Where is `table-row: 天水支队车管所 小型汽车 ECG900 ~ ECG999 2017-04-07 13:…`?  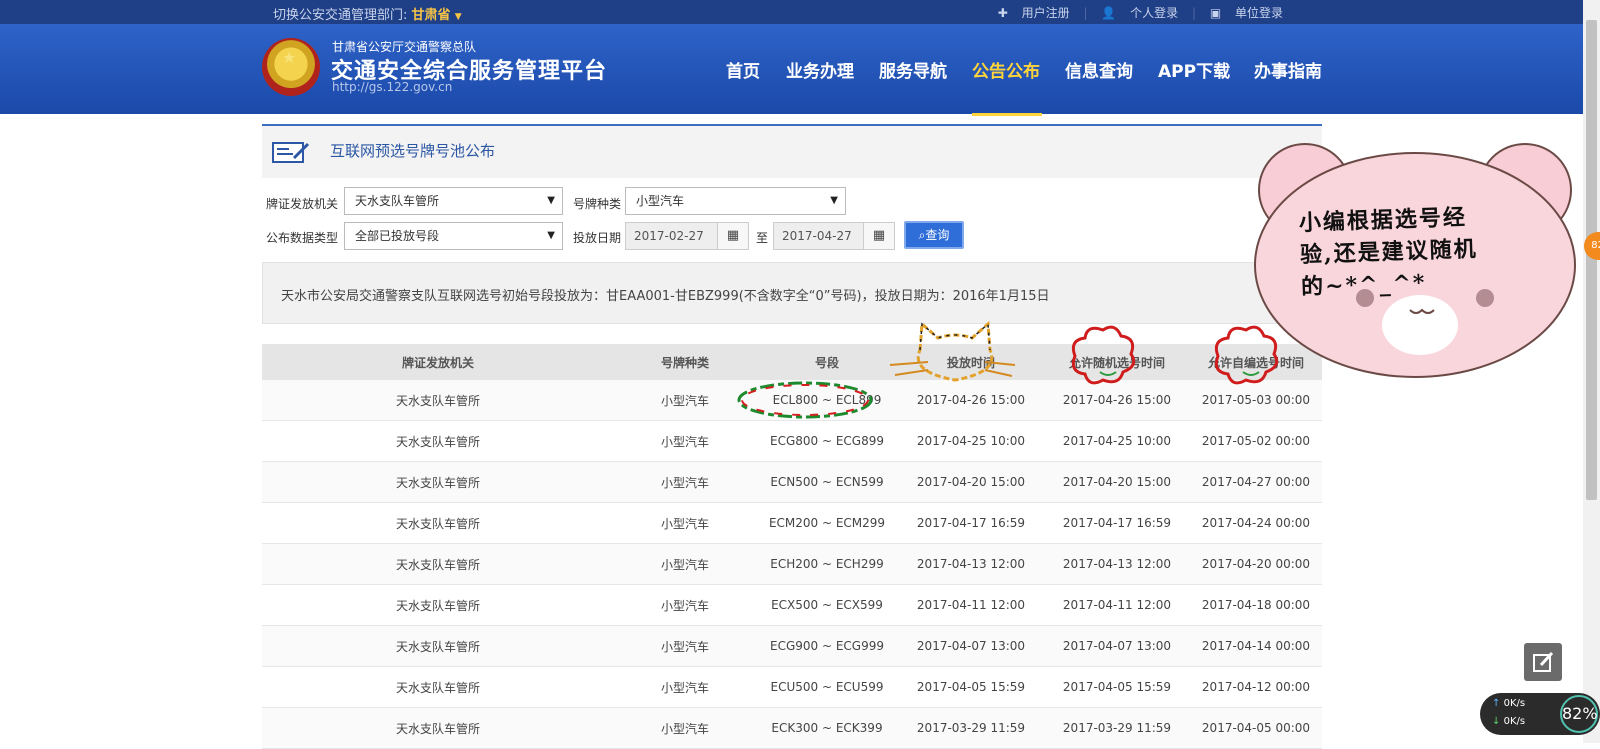
table-row: 天水支队车管所 小型汽车 ECG900 ~ ECG999 2017-04-07 13:… is located at coordinates (792, 646).